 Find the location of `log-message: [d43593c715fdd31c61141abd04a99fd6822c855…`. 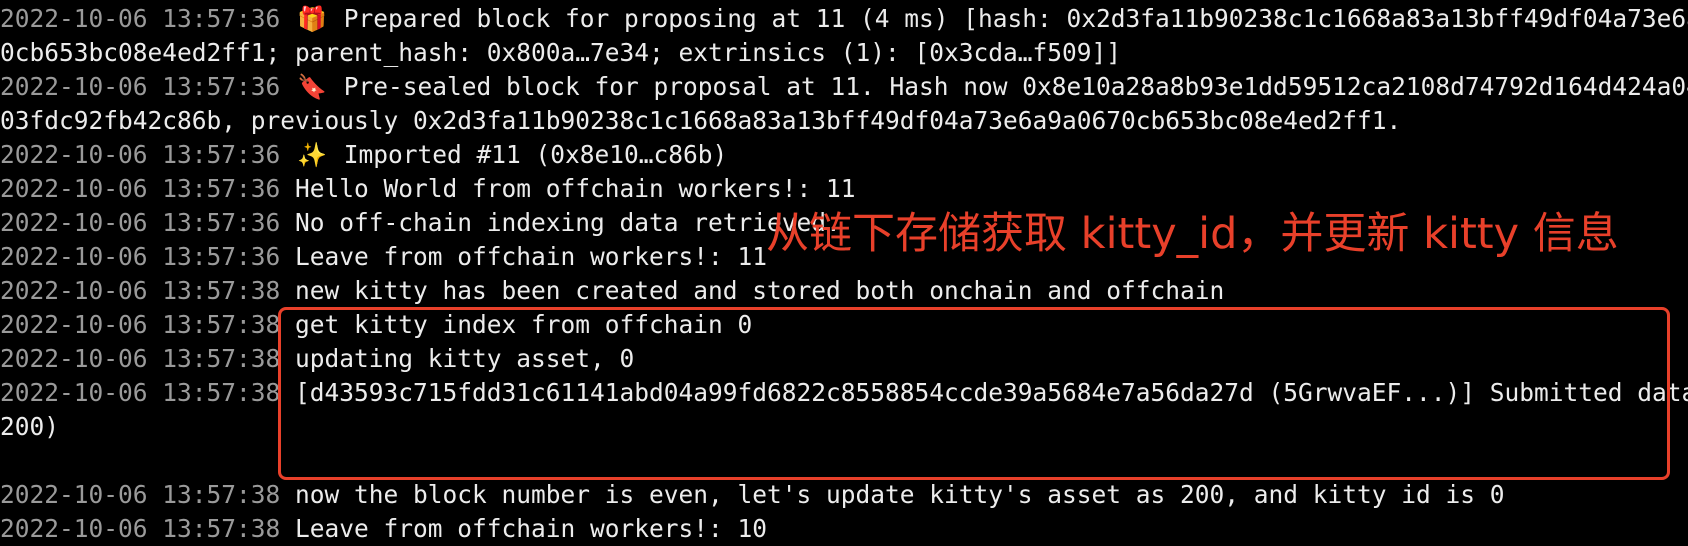

log-message: [d43593c715fdd31c61141abd04a99fd6822c855… is located at coordinates (991, 392).